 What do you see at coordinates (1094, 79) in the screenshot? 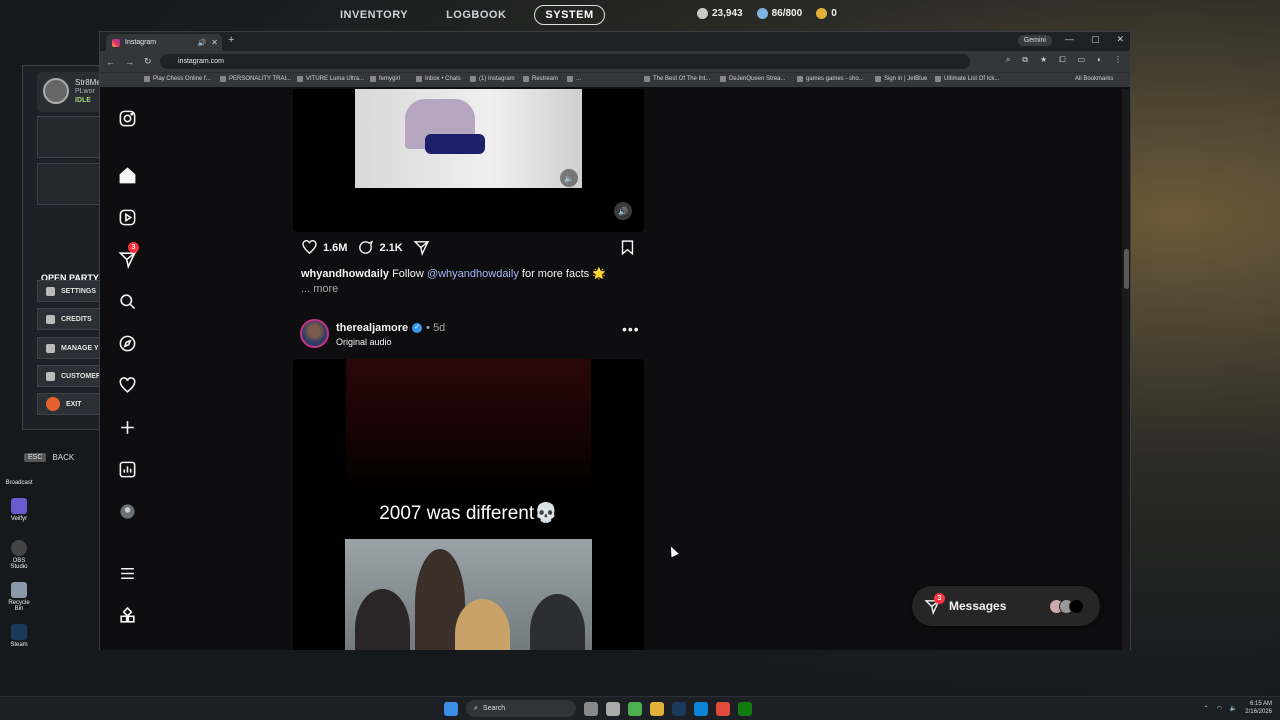
I see `all-bookmarks-button: All Bookmarks` at bounding box center [1094, 79].